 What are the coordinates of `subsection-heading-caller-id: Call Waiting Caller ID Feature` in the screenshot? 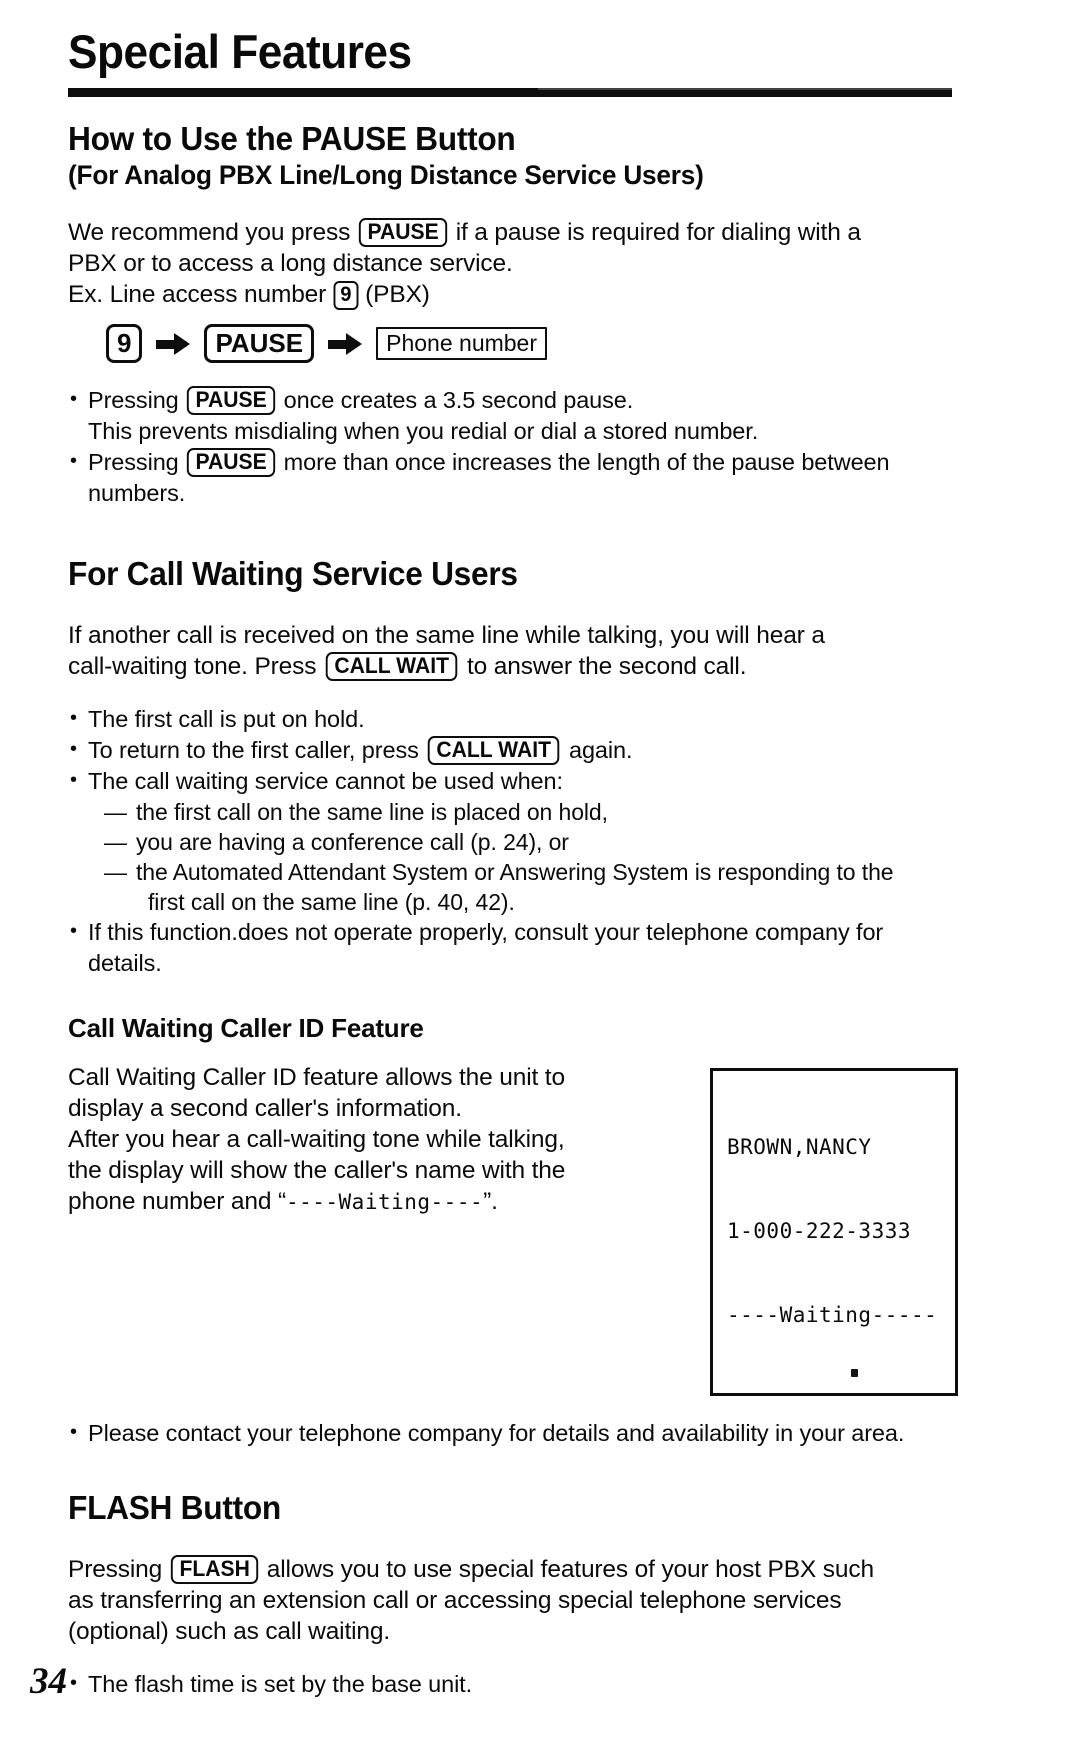 It's located at (246, 1028).